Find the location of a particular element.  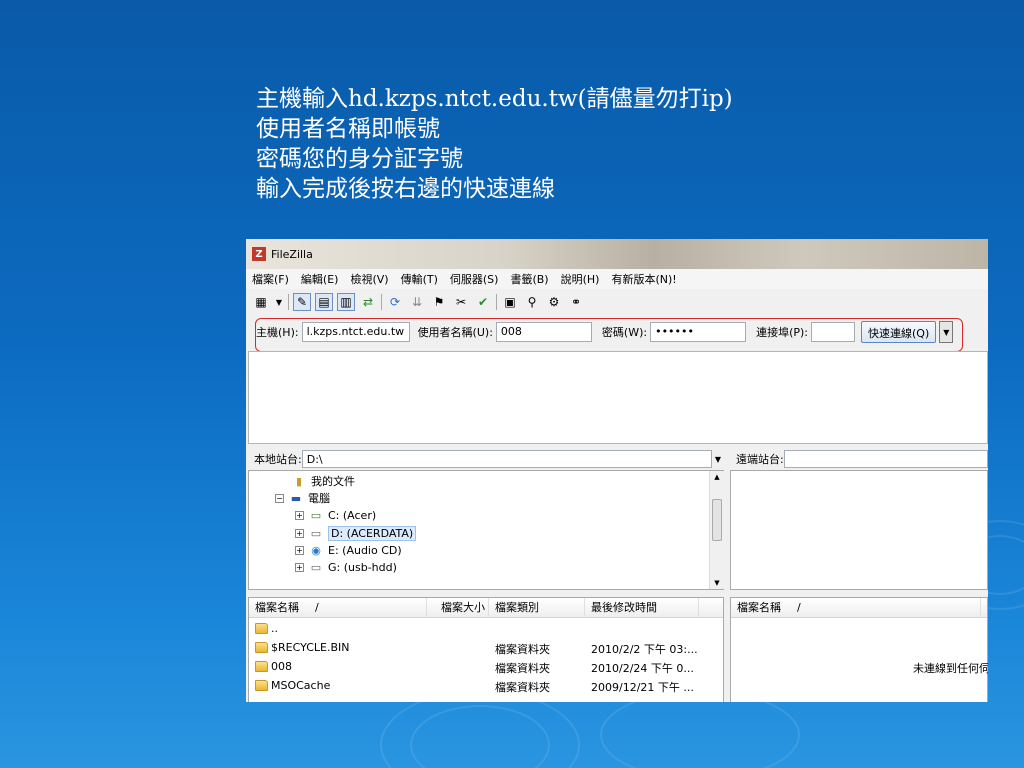

menu-view: 檢視(V) is located at coordinates (369, 279).